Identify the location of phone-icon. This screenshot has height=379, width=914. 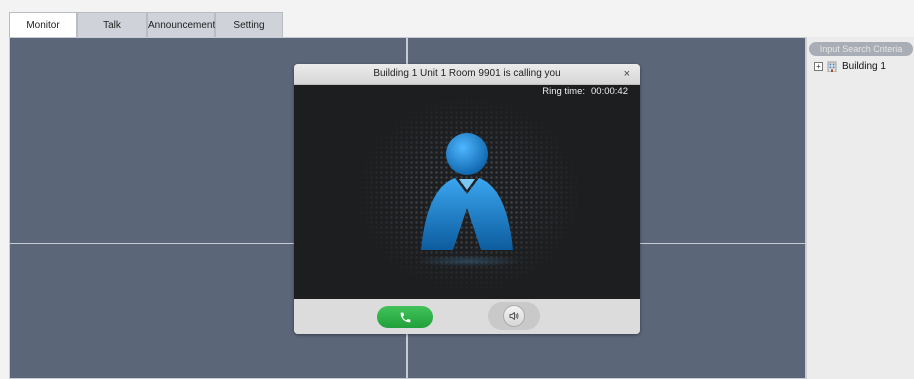
(405, 317).